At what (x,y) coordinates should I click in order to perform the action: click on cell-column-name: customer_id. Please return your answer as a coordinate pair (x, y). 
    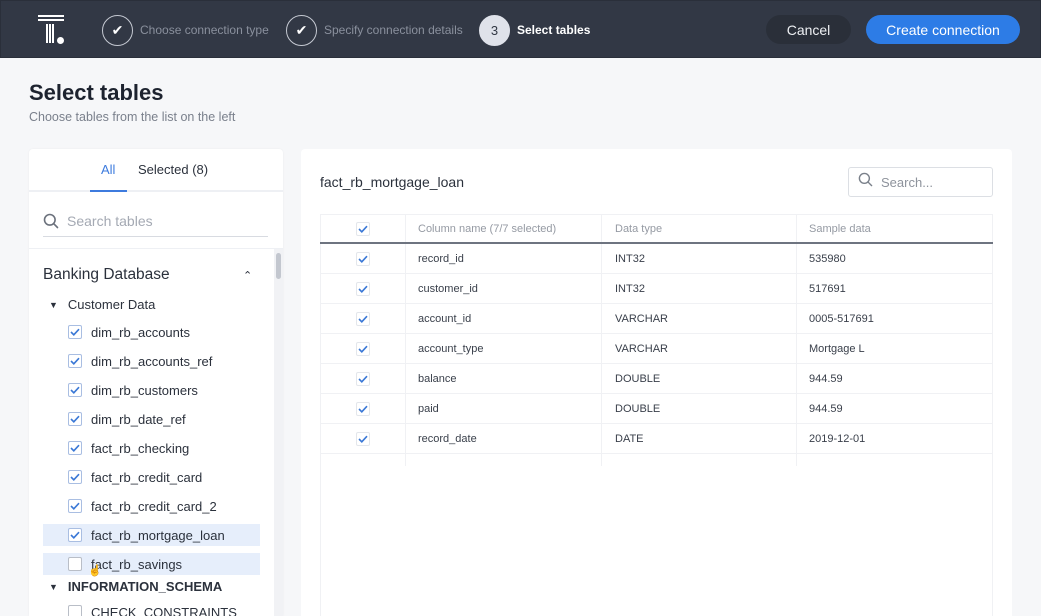
    Looking at the image, I should click on (504, 288).